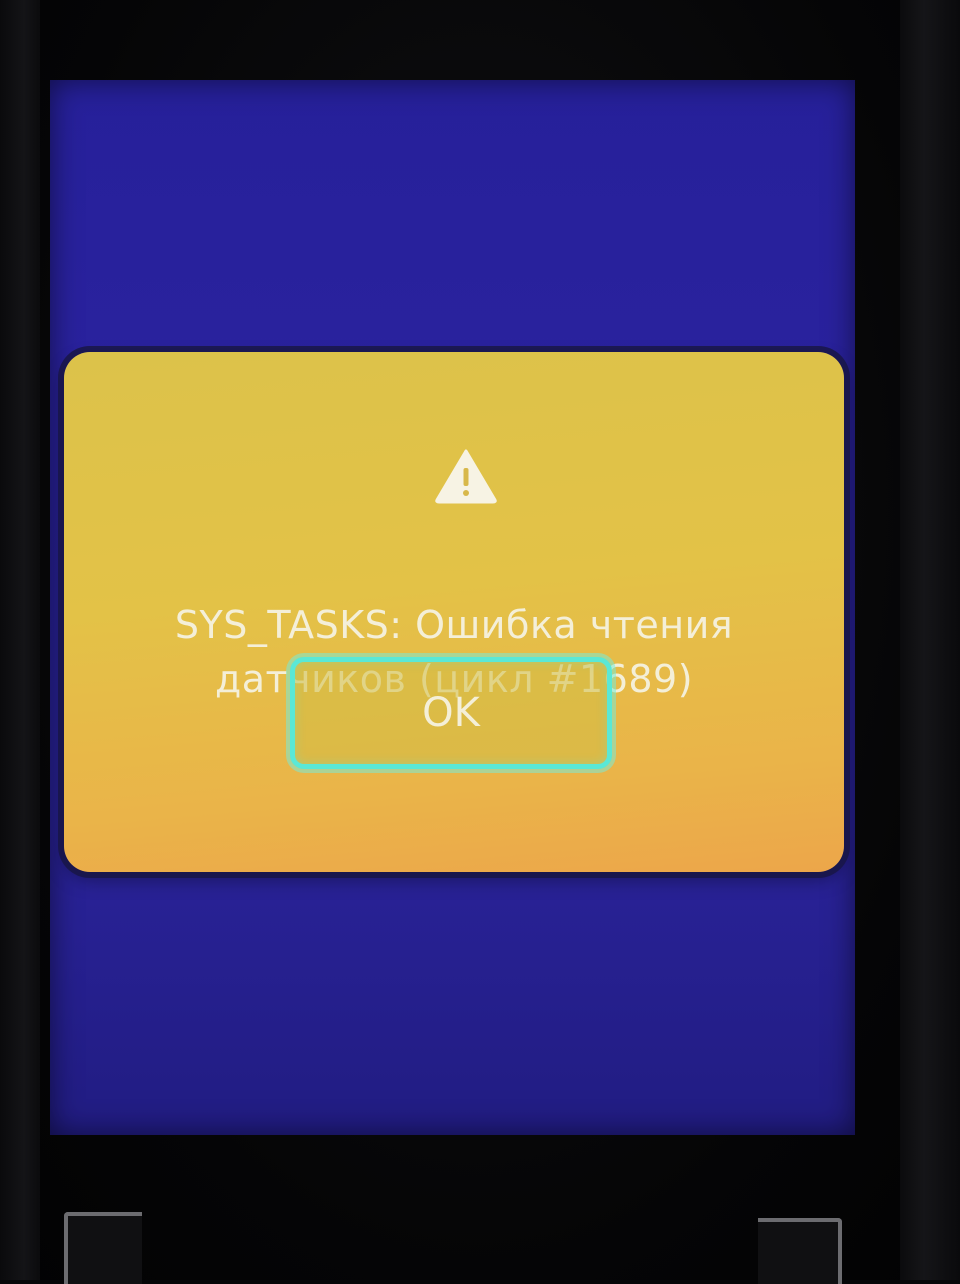 The image size is (960, 1284). What do you see at coordinates (800, 1251) in the screenshot?
I see `device-clip-right` at bounding box center [800, 1251].